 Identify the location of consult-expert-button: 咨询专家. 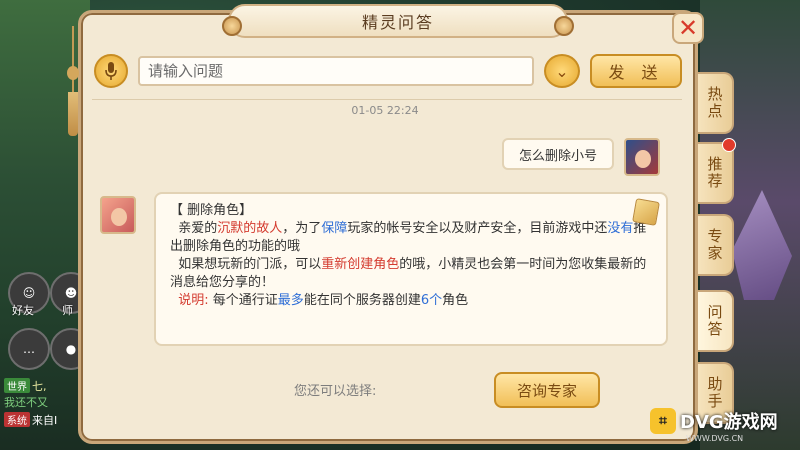
(547, 390).